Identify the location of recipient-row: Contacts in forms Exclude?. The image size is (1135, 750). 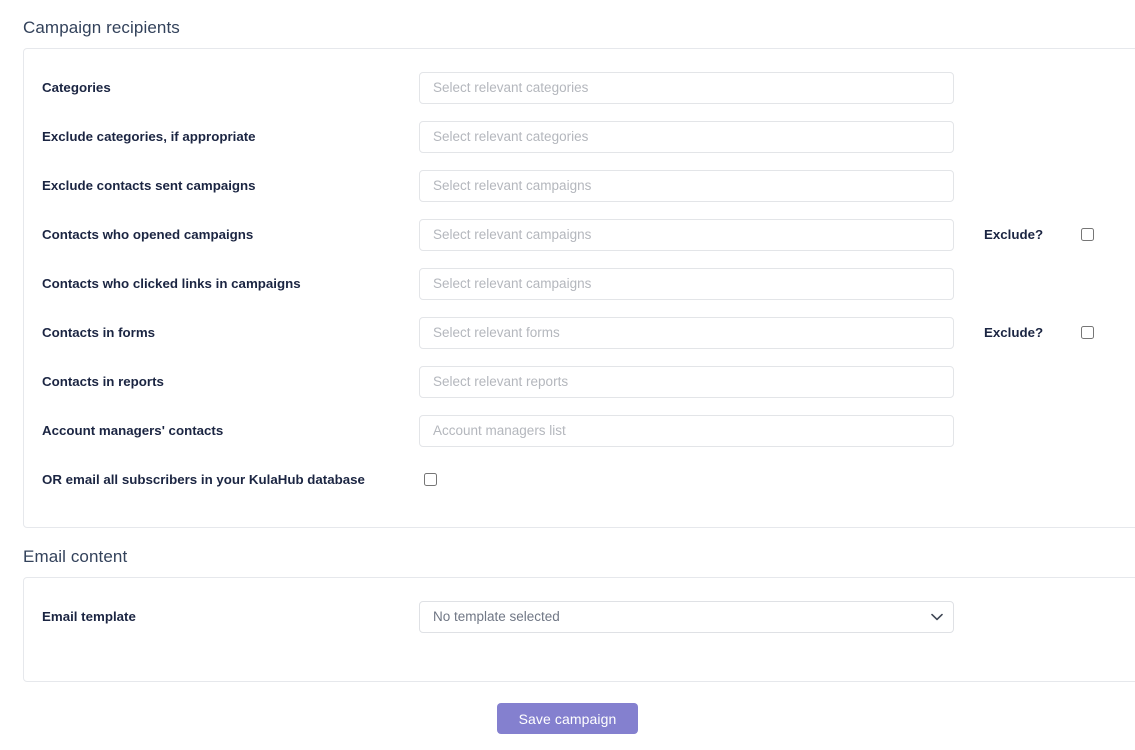
(579, 332).